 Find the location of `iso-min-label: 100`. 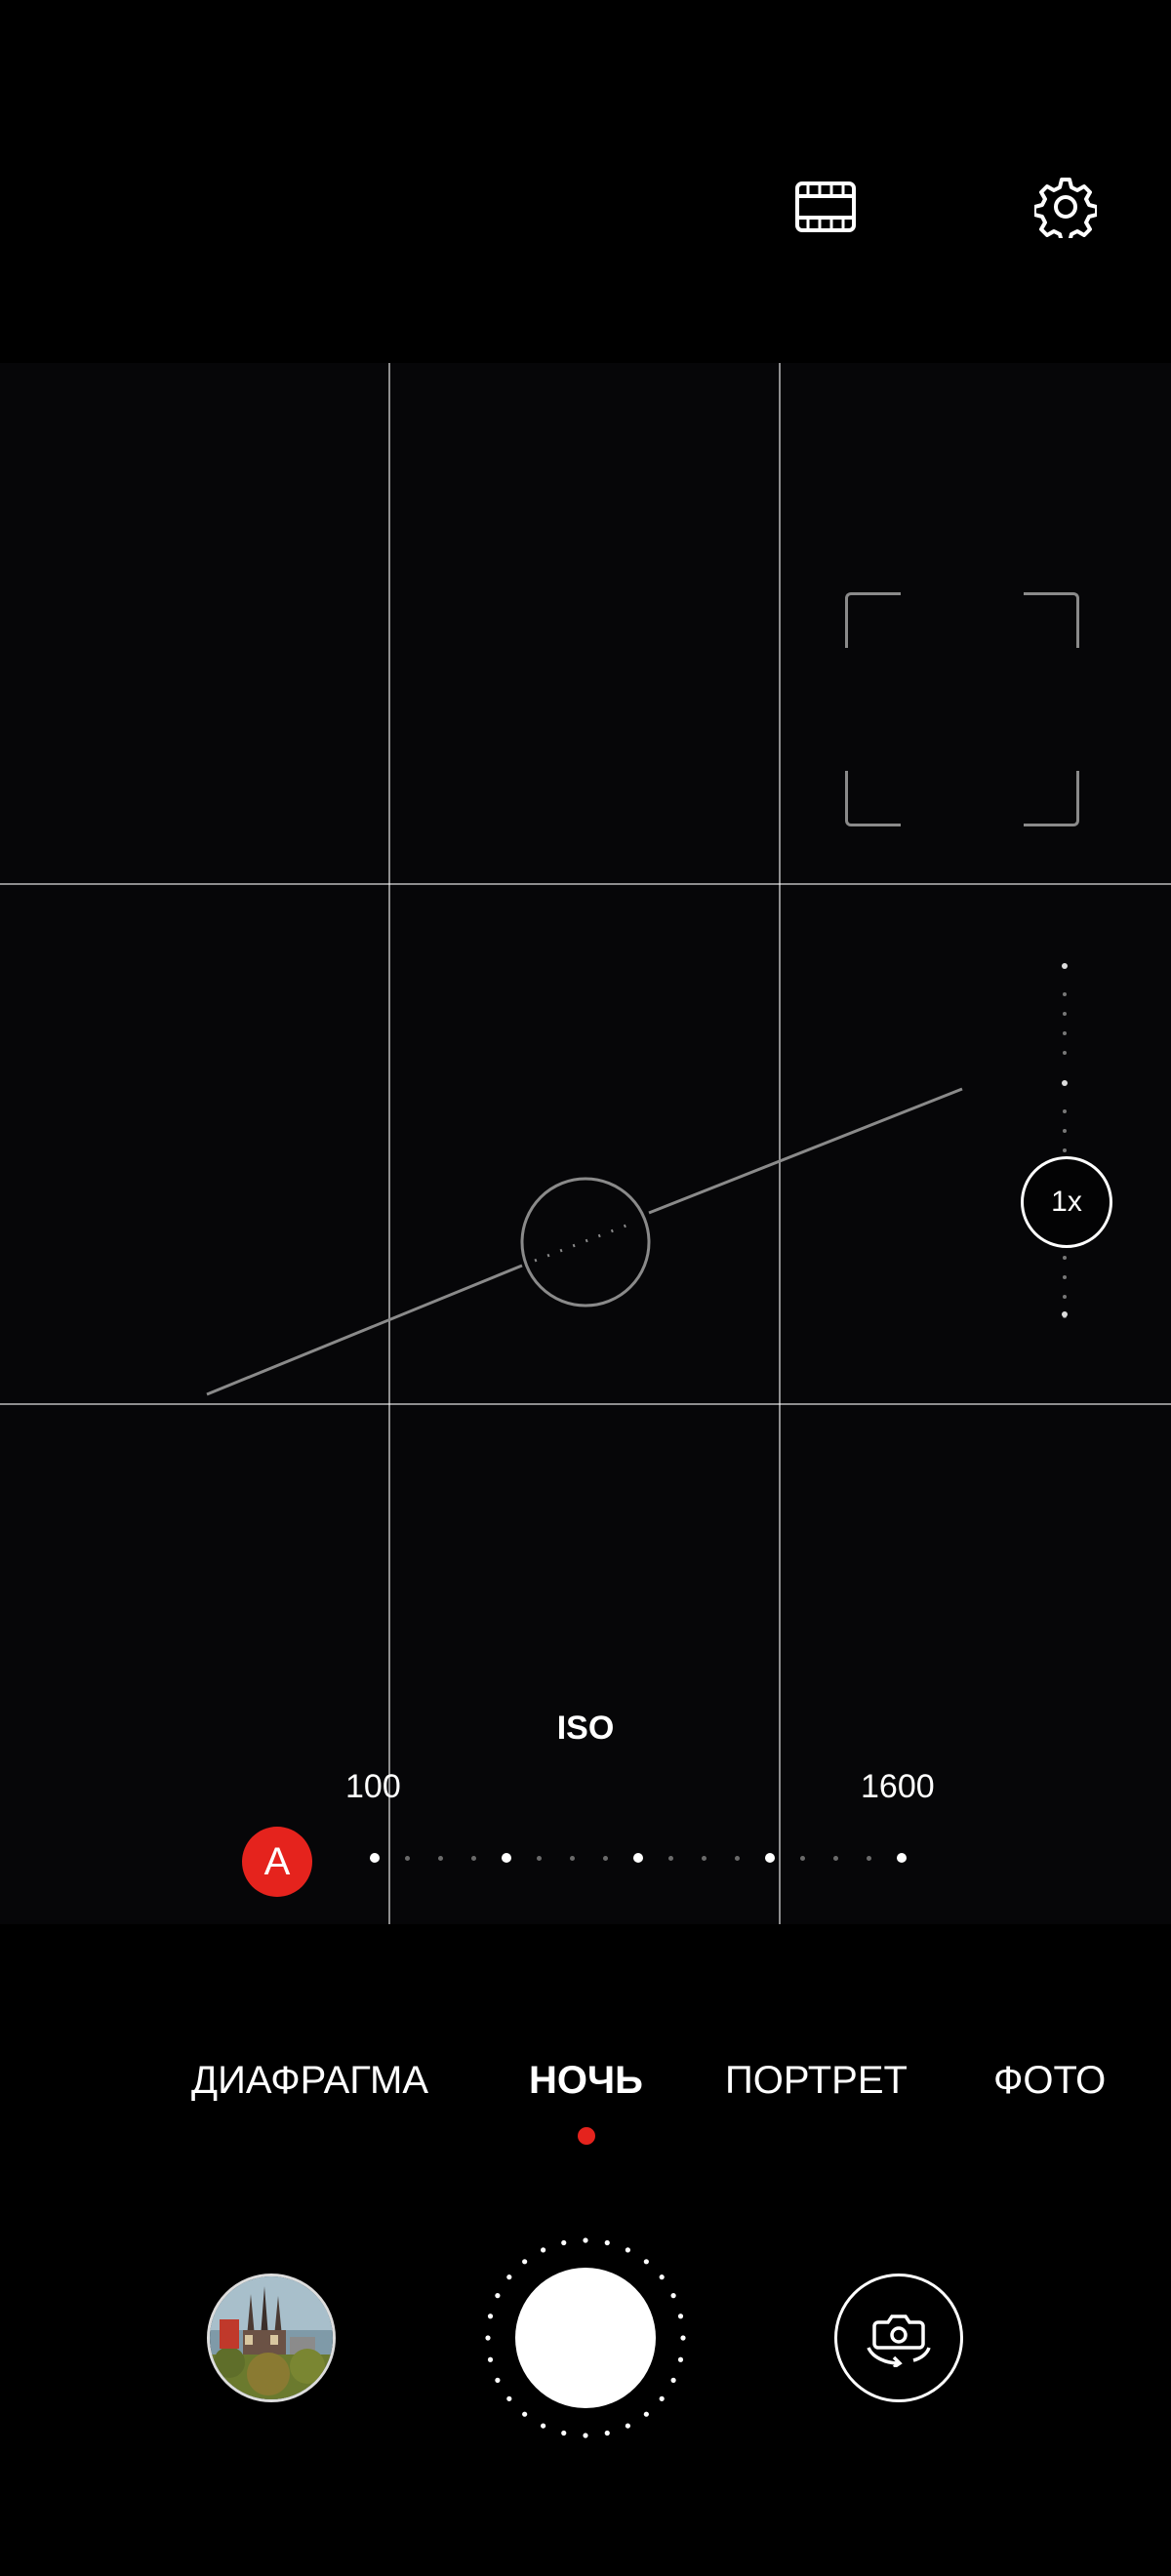

iso-min-label: 100 is located at coordinates (373, 1786).